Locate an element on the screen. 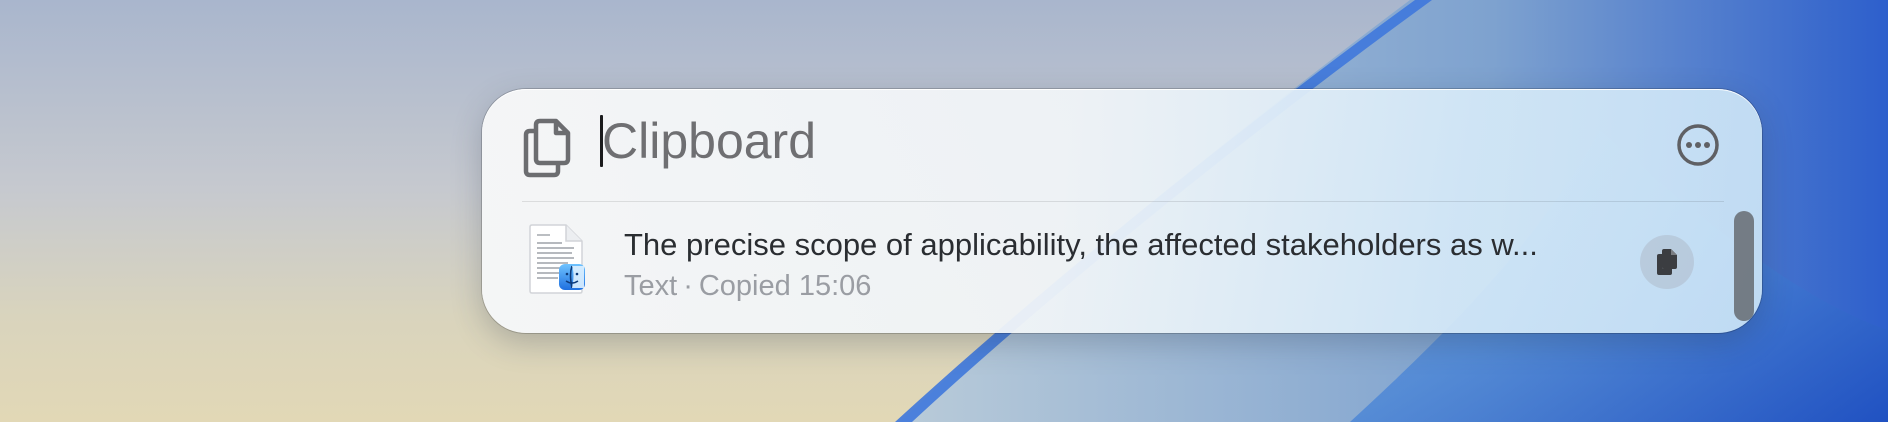 This screenshot has width=1888, height=422. finder-icon is located at coordinates (572, 277).